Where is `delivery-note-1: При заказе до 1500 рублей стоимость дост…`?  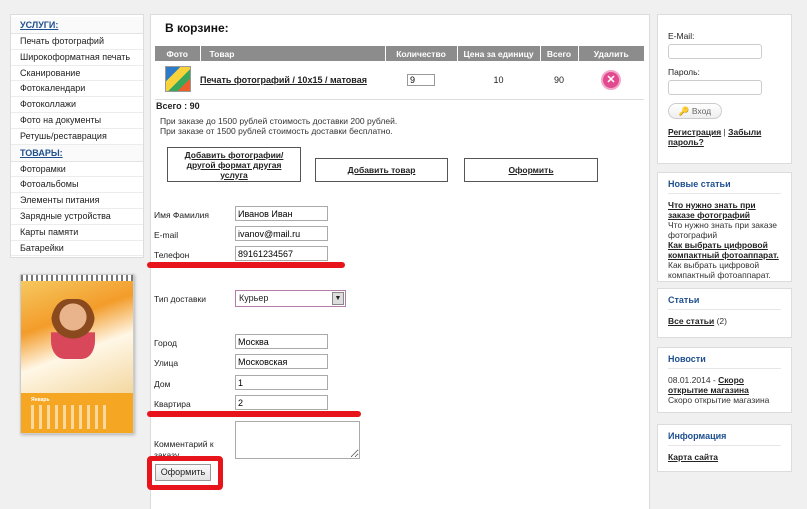
delivery-note-1: При заказе до 1500 рублей стоимость дост… is located at coordinates (279, 121).